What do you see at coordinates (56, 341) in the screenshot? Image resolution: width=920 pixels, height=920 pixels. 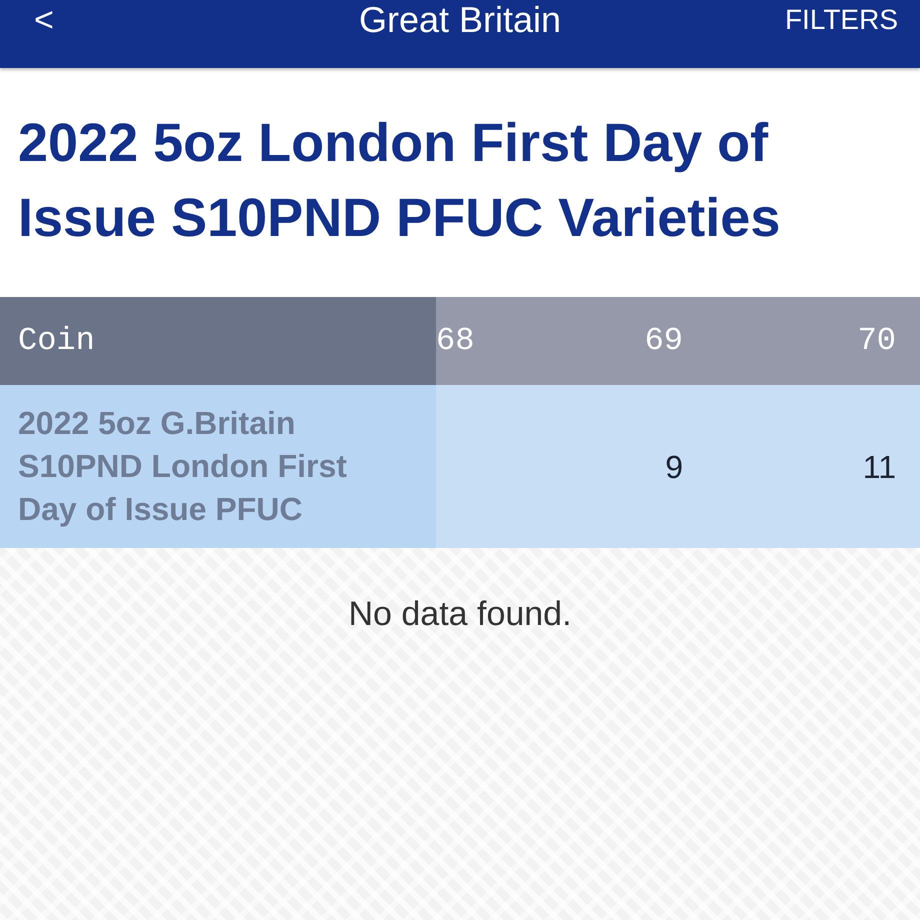 I see `column-header-text: Coin` at bounding box center [56, 341].